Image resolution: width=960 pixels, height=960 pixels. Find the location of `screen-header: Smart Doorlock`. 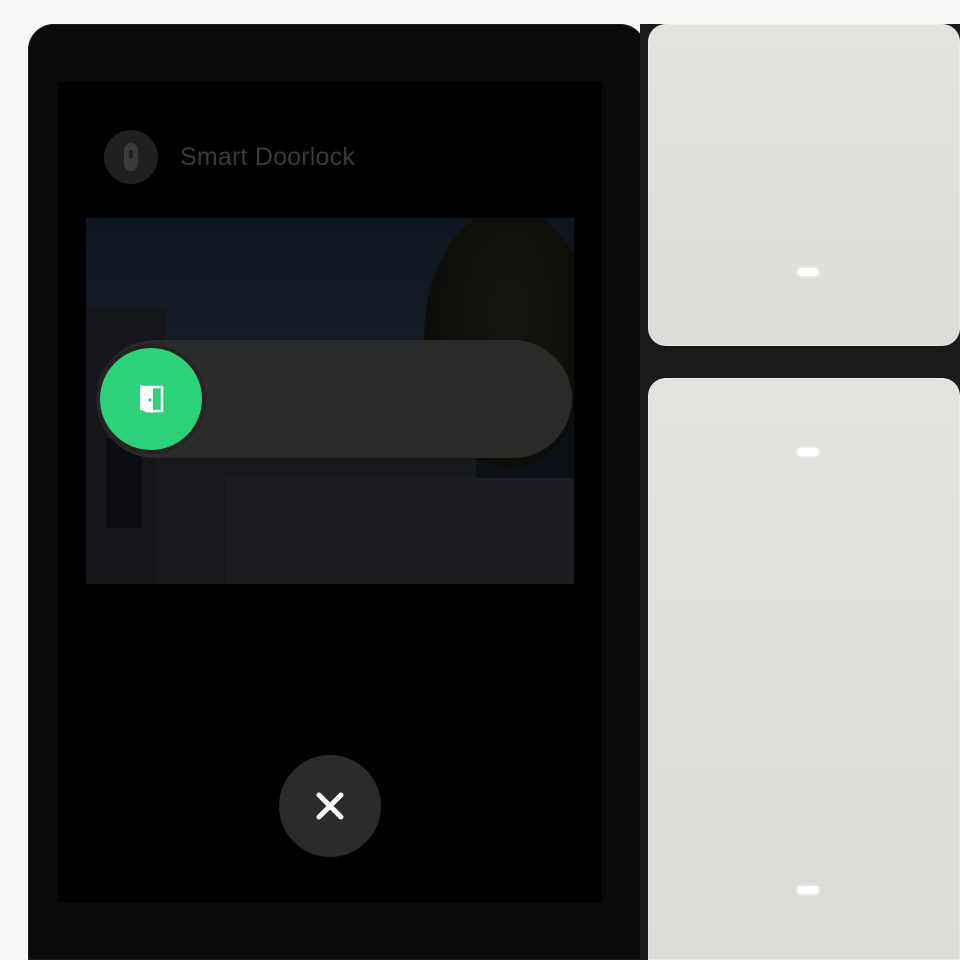

screen-header: Smart Doorlock is located at coordinates (229, 157).